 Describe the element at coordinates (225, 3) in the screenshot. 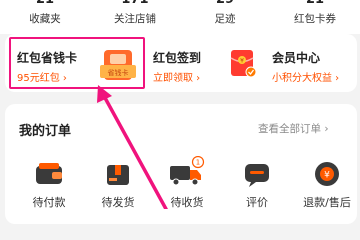

I see `stat-value: 29` at that location.